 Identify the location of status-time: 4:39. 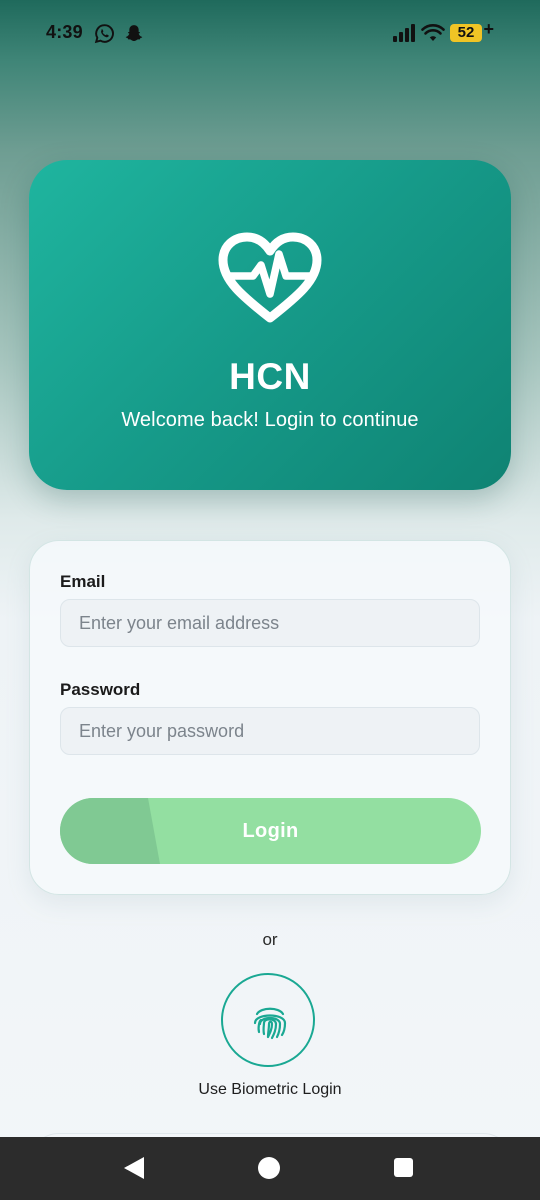
(64, 32).